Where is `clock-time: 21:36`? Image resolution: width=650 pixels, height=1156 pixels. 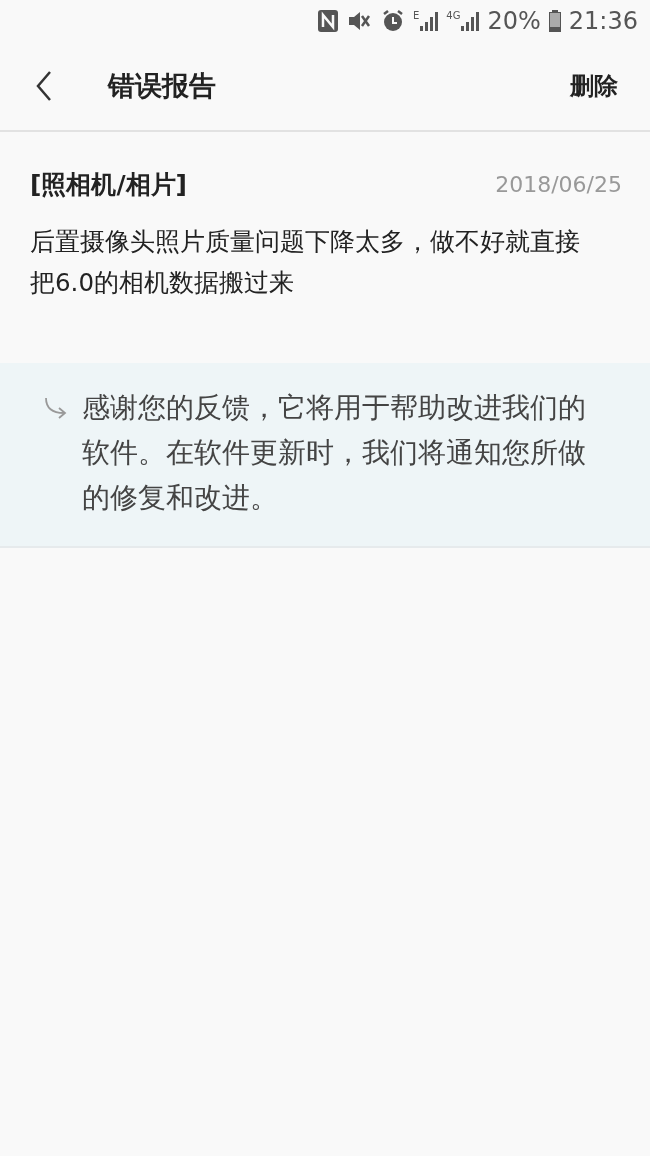 clock-time: 21:36 is located at coordinates (603, 21).